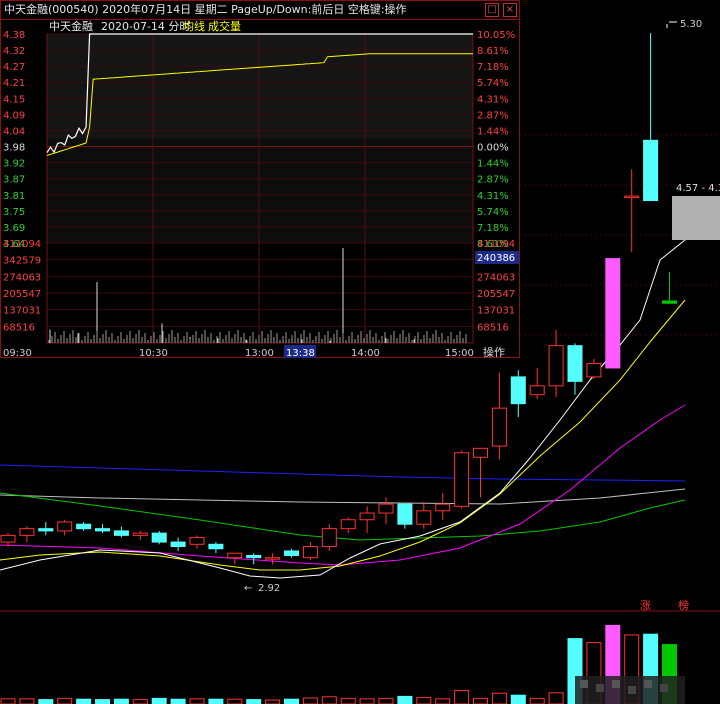 This screenshot has width=720, height=704. Describe the element at coordinates (493, 83) in the screenshot. I see `pct-tick-label: 5.74%` at that location.